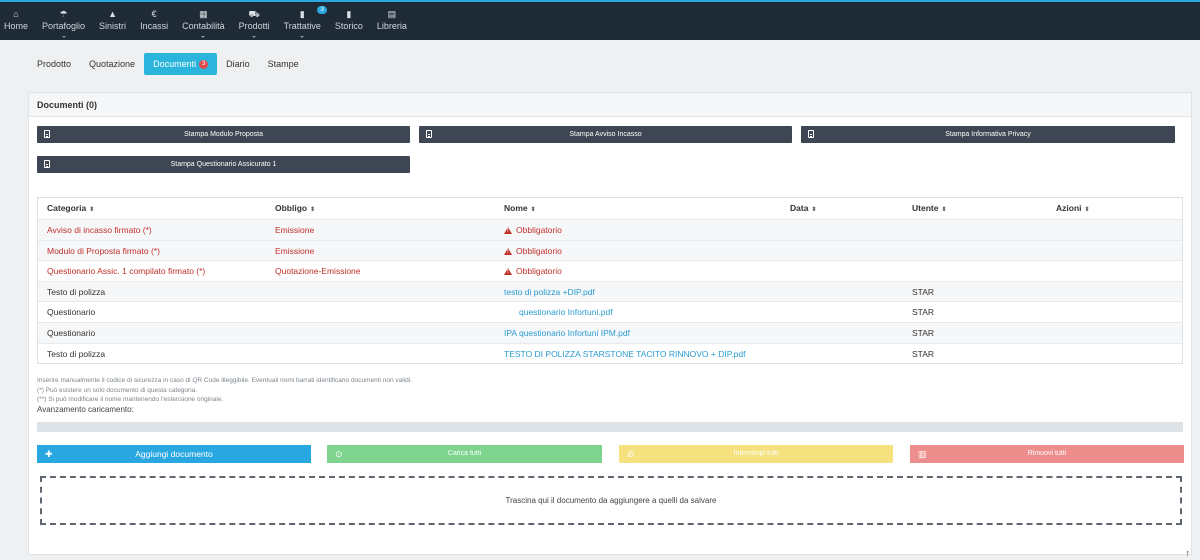 The height and width of the screenshot is (560, 1200). I want to click on tab-quotazione: Quotazione, so click(112, 64).